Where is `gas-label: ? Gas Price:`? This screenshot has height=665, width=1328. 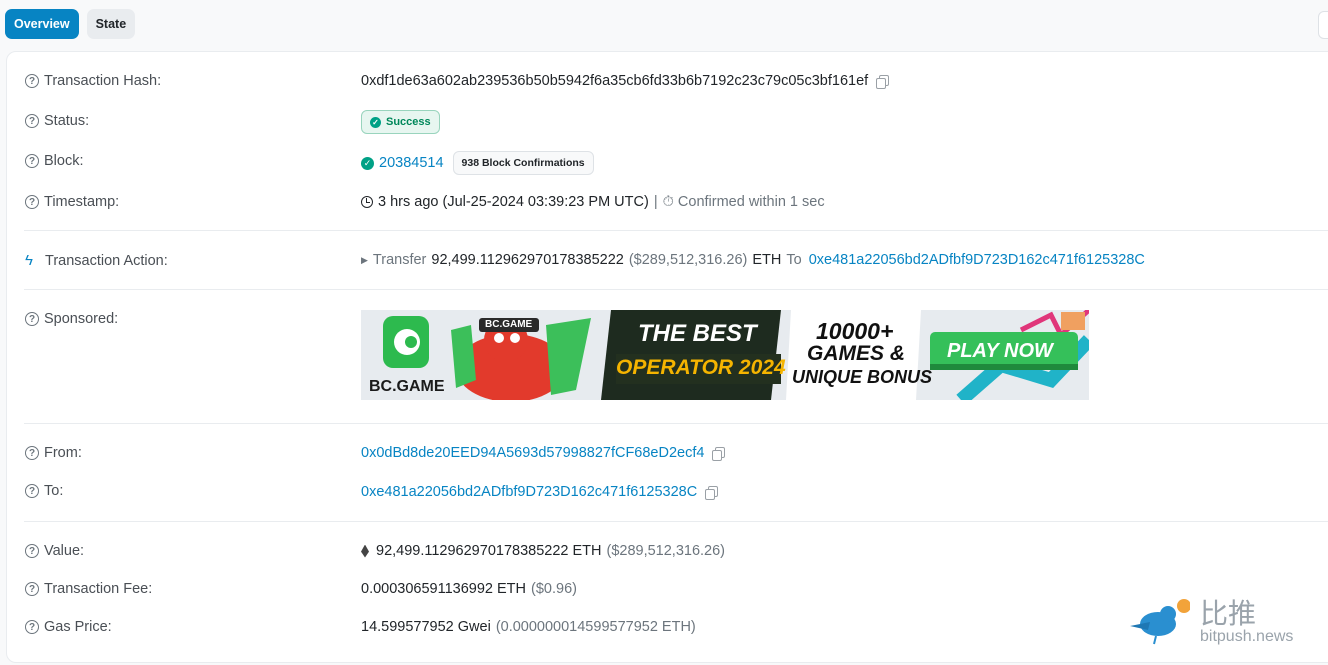 gas-label: ? Gas Price: is located at coordinates (68, 627).